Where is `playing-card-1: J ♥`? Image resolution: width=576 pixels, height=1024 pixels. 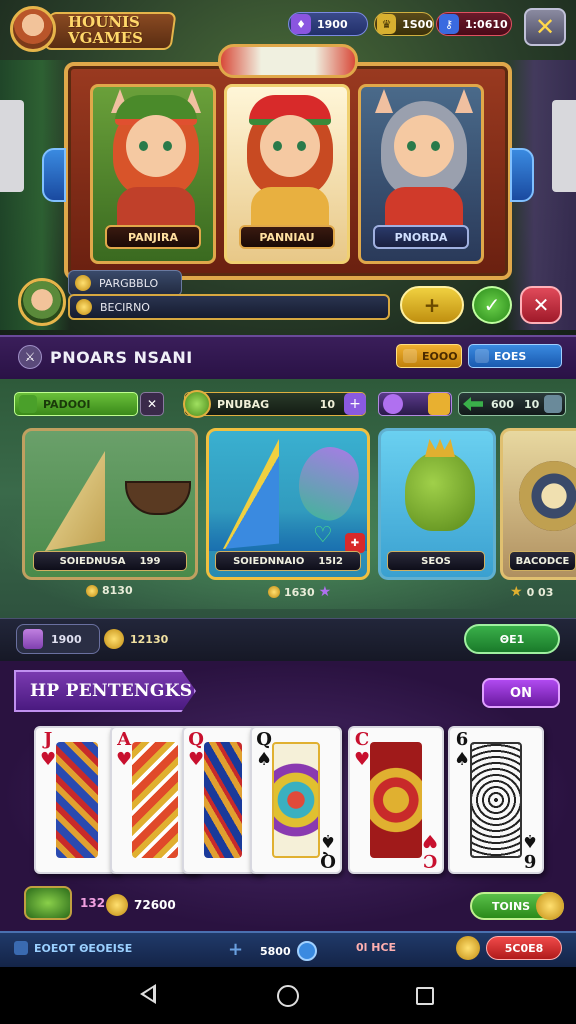
playing-card-1: J ♥ is located at coordinates (77, 800).